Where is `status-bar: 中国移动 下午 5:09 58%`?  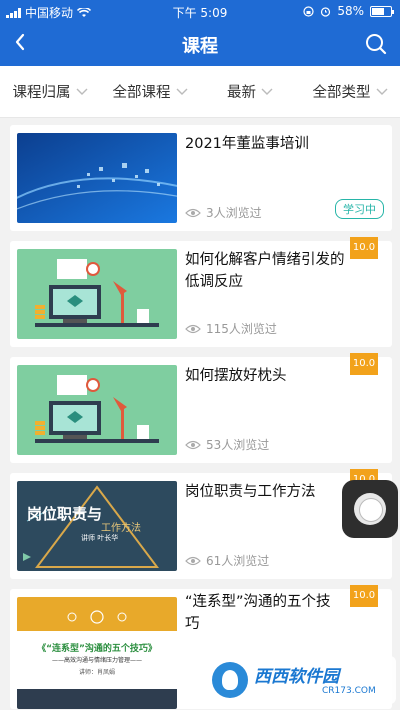
status-bar: 中国移动 下午 5:09 58% is located at coordinates (200, 11).